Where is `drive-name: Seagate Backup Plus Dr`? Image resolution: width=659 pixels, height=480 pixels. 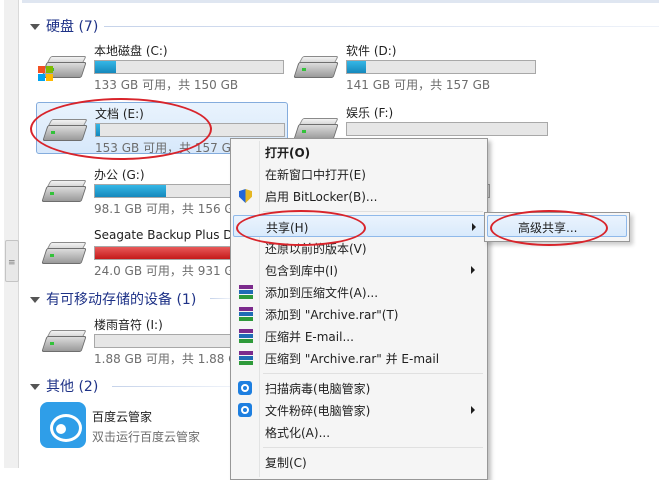
drive-name: Seagate Backup Plus Dr is located at coordinates (166, 235).